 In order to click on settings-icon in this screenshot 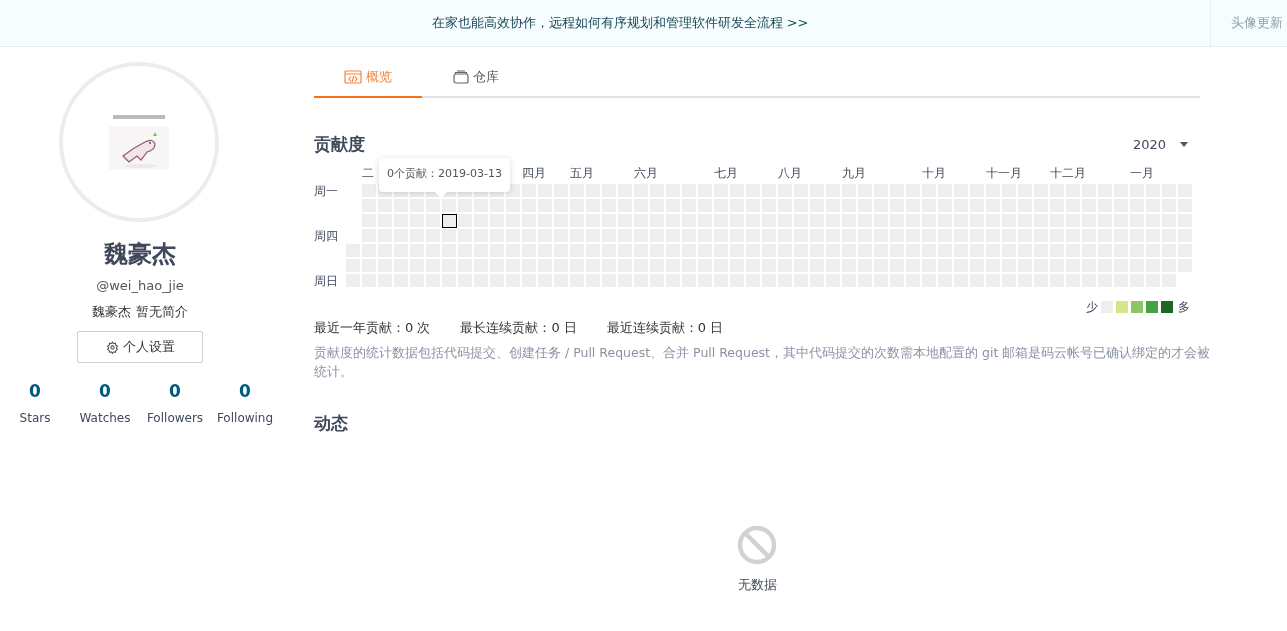, I will do `click(112, 347)`.